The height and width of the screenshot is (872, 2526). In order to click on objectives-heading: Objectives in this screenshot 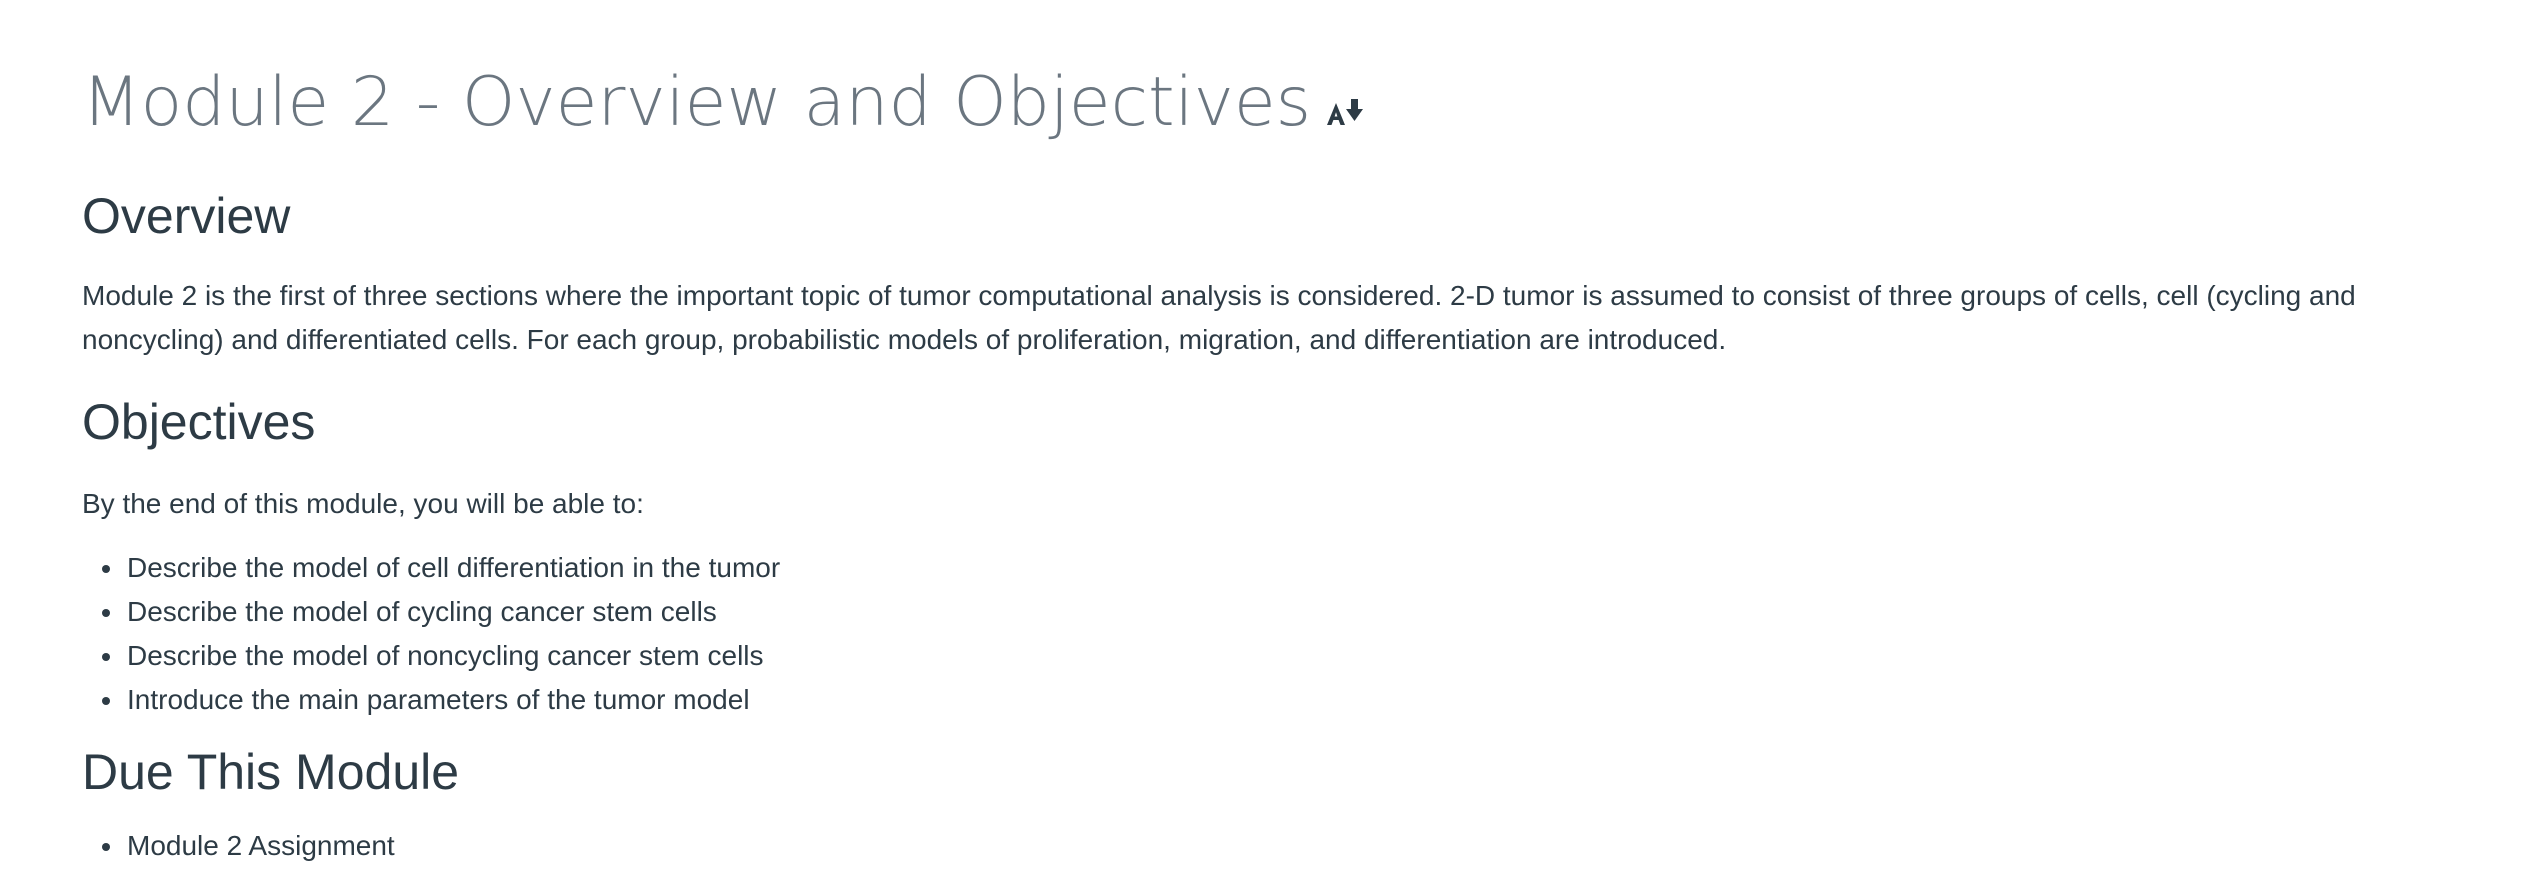, I will do `click(199, 422)`.